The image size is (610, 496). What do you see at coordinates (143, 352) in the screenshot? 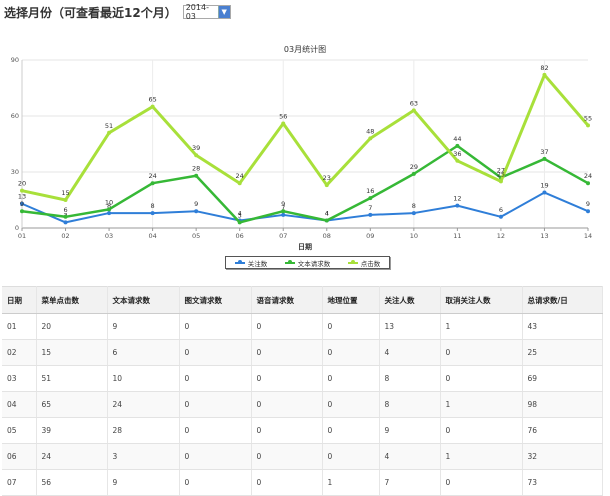
I see `table-cell: 6` at bounding box center [143, 352].